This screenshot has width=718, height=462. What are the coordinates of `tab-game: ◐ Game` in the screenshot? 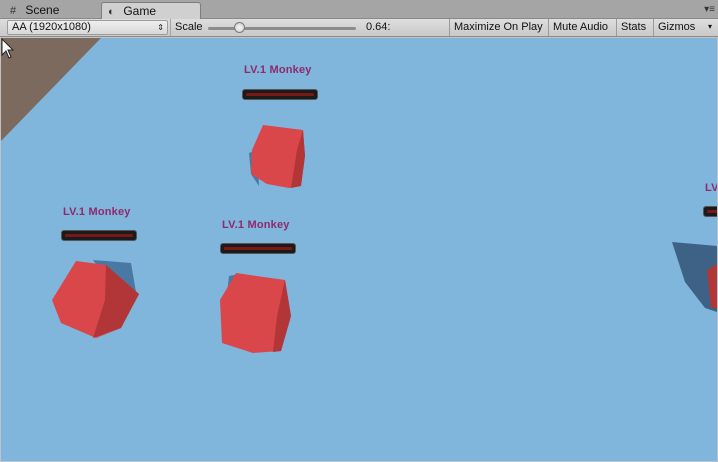 It's located at (151, 10).